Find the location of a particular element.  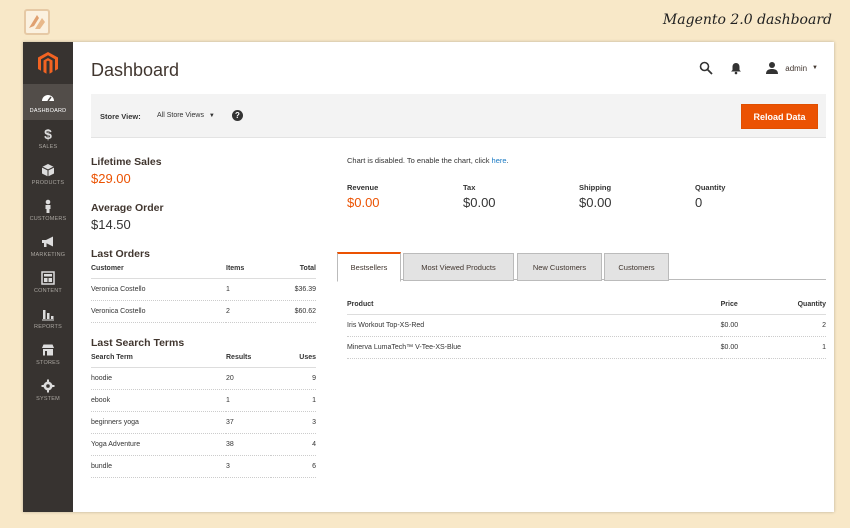

table-row: ebook 1 1 is located at coordinates (203, 400).